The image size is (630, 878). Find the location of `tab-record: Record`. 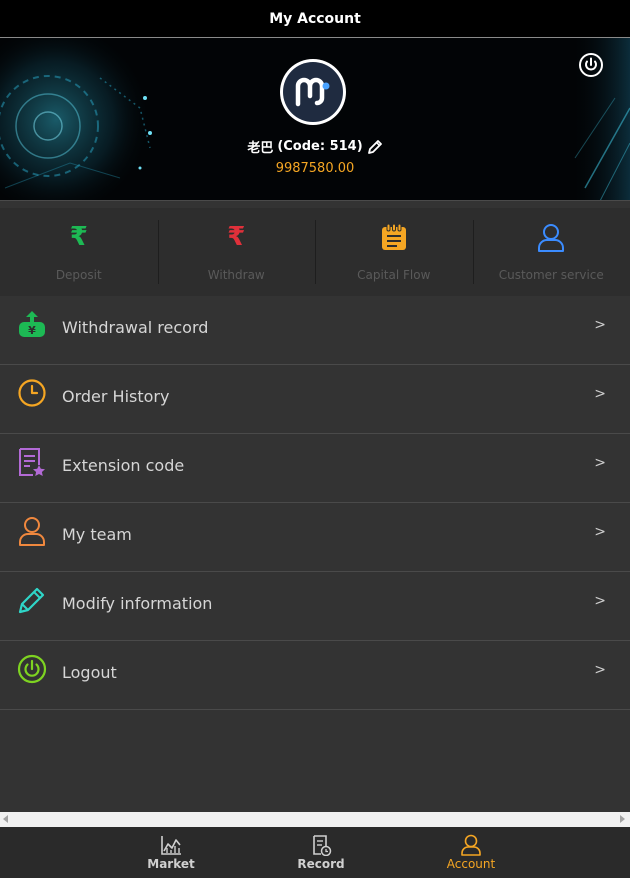

tab-record: Record is located at coordinates (321, 852).